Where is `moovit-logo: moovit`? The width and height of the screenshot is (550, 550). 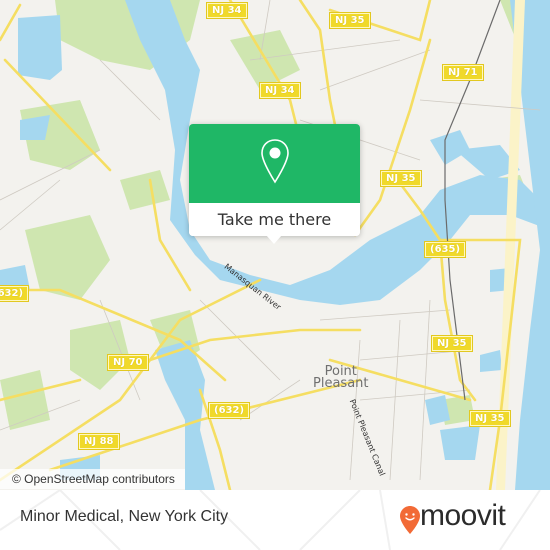 moovit-logo: moovit is located at coordinates (470, 518).